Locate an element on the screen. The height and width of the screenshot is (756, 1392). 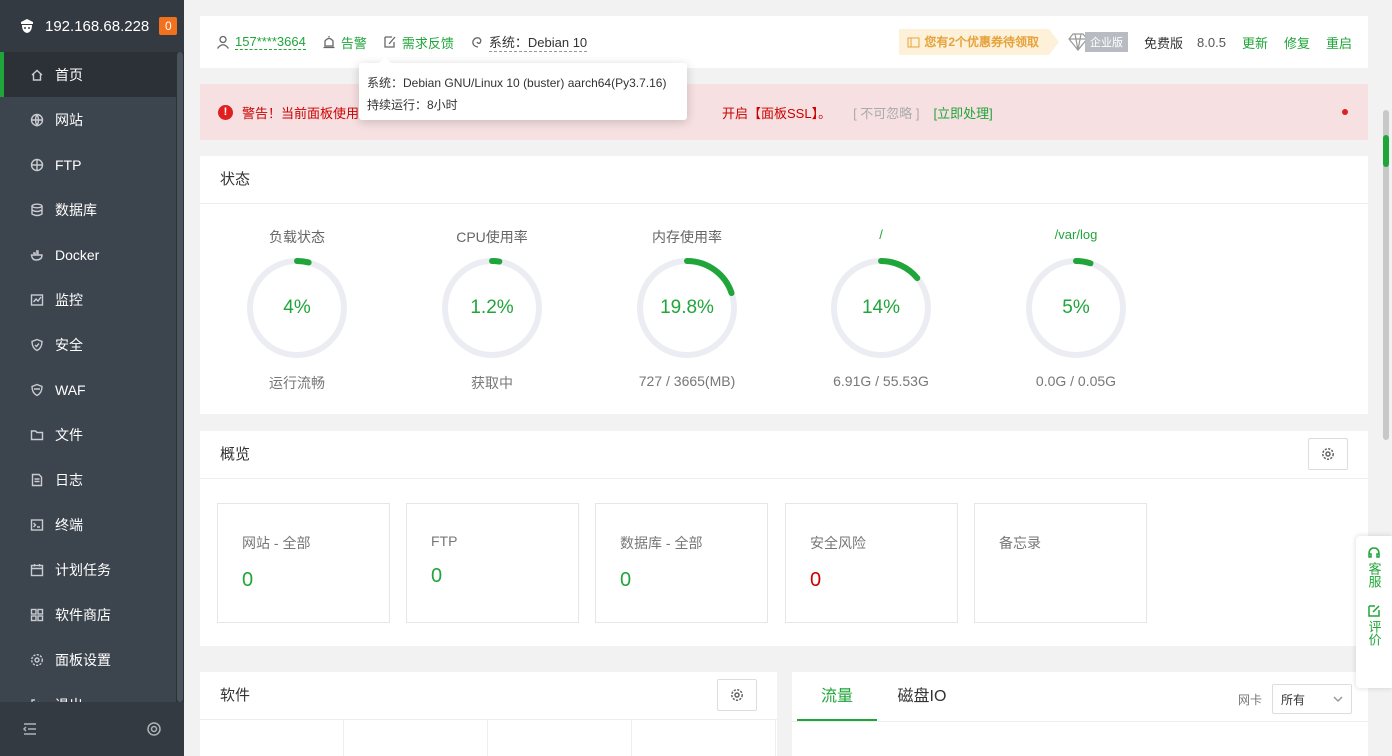
overview-card-4: 备忘录 is located at coordinates (1060, 563).